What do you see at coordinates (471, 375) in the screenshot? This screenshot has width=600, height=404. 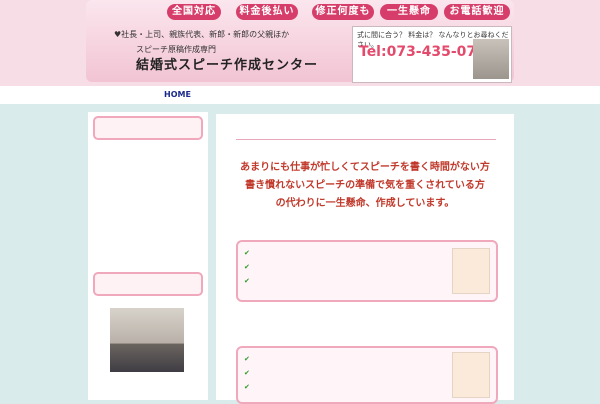 I see `worried-woman-illustration` at bounding box center [471, 375].